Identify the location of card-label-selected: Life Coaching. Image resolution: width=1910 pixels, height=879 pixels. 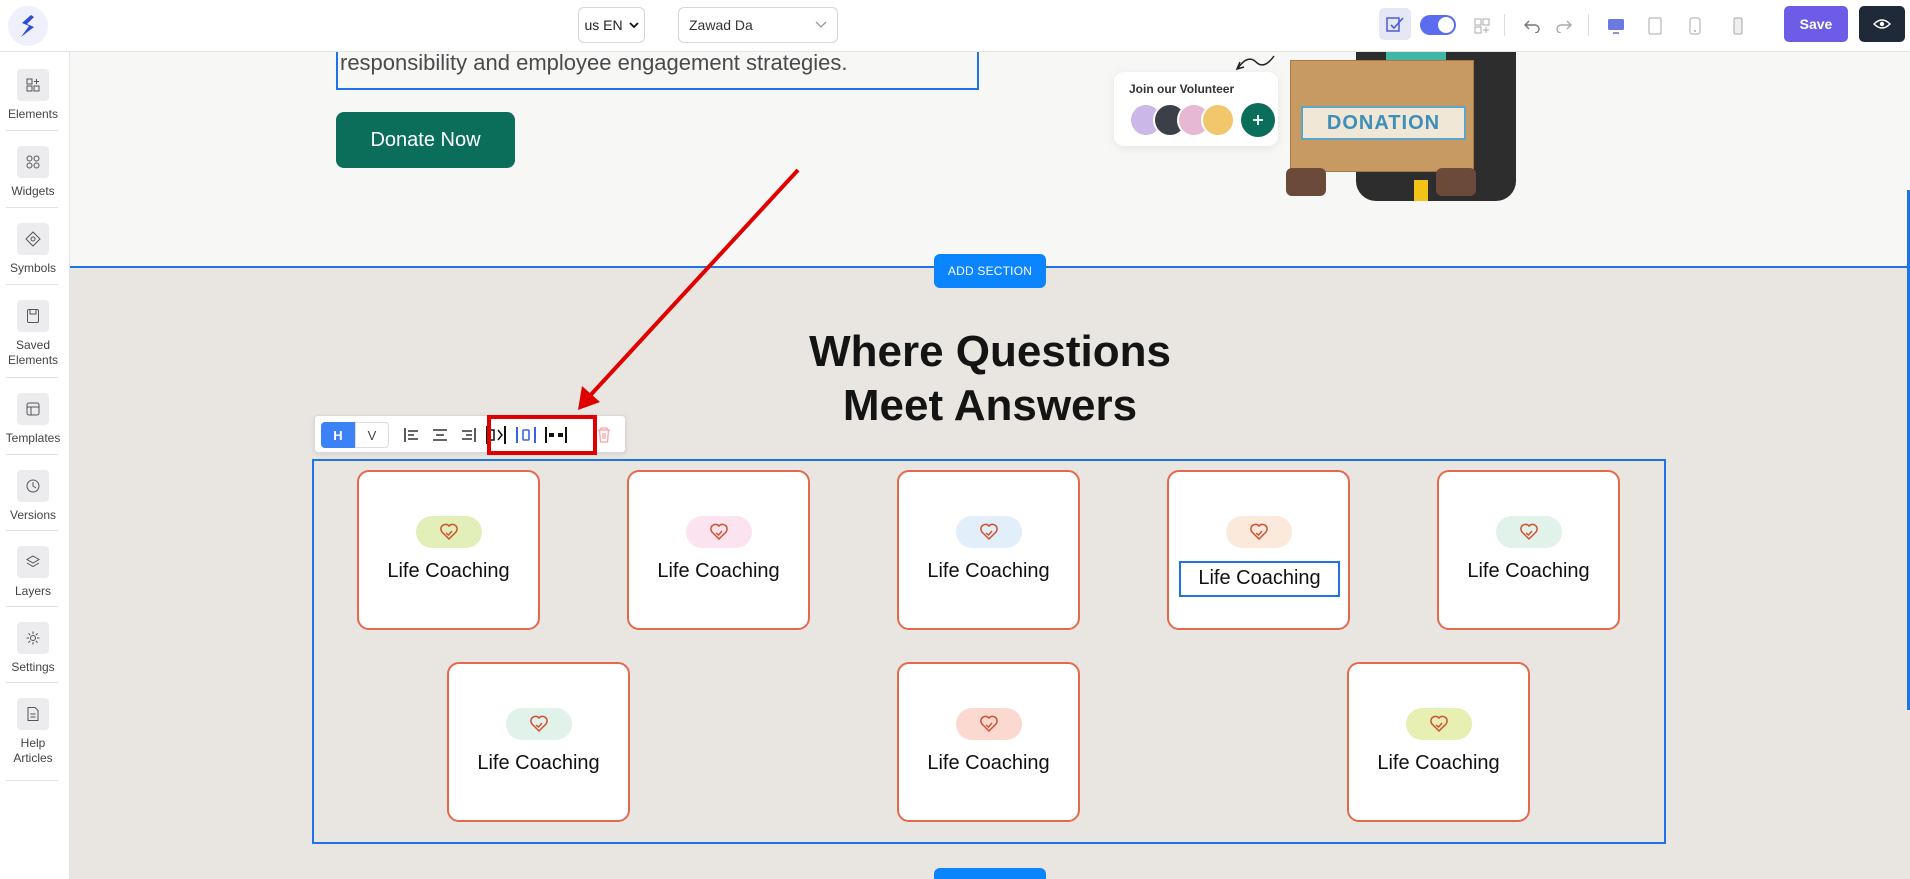
(1259, 579).